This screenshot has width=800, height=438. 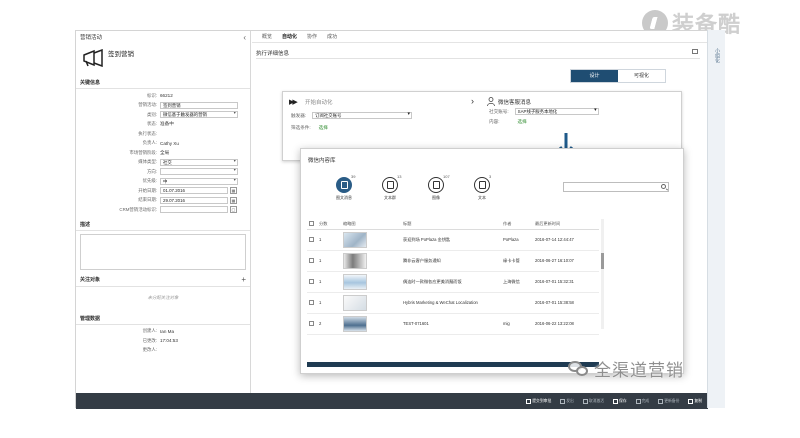 I want to click on field-name: 营销活动: 签到营销, so click(x=163, y=106).